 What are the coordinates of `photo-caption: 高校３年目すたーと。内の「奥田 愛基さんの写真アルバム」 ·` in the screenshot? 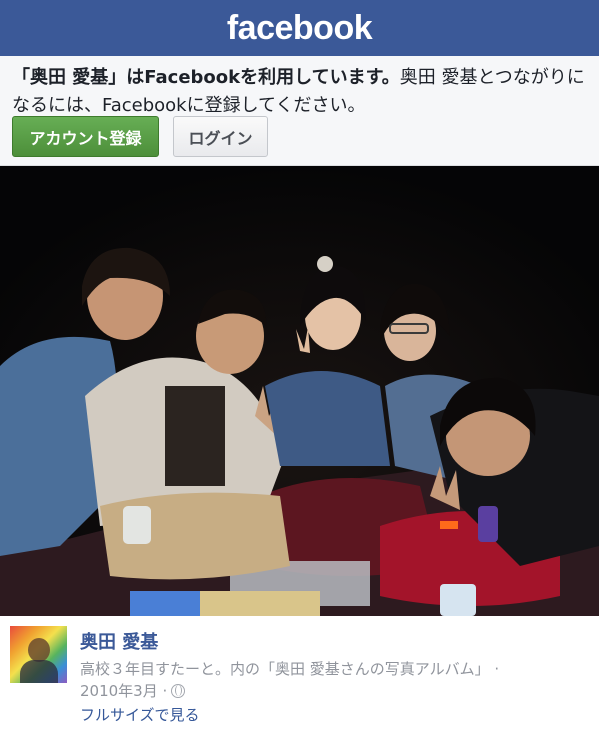 It's located at (290, 669).